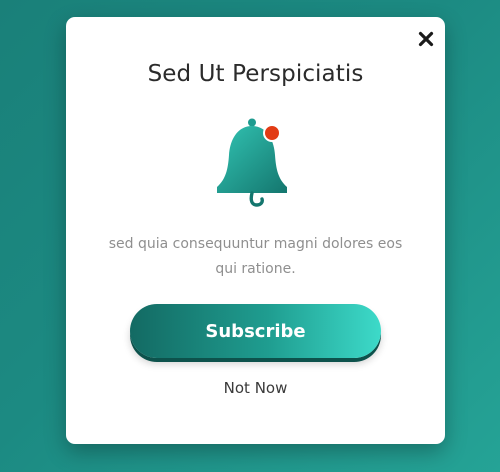 The image size is (500, 472). Describe the element at coordinates (255, 331) in the screenshot. I see `subscribe-button: Subscribe` at that location.